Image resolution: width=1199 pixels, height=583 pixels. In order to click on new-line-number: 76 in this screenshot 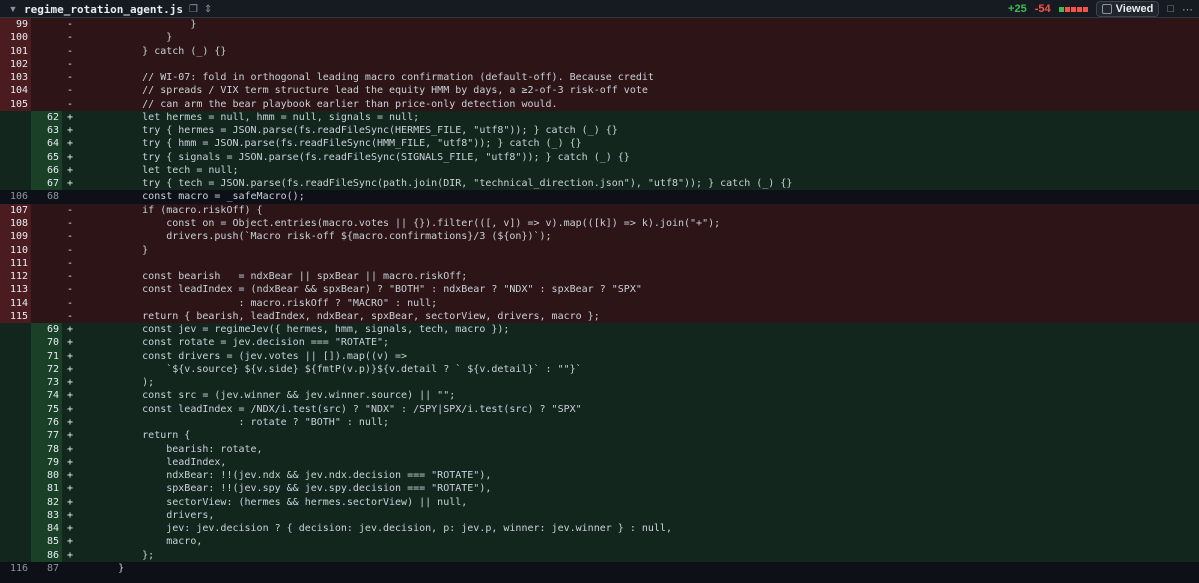, I will do `click(46, 422)`.